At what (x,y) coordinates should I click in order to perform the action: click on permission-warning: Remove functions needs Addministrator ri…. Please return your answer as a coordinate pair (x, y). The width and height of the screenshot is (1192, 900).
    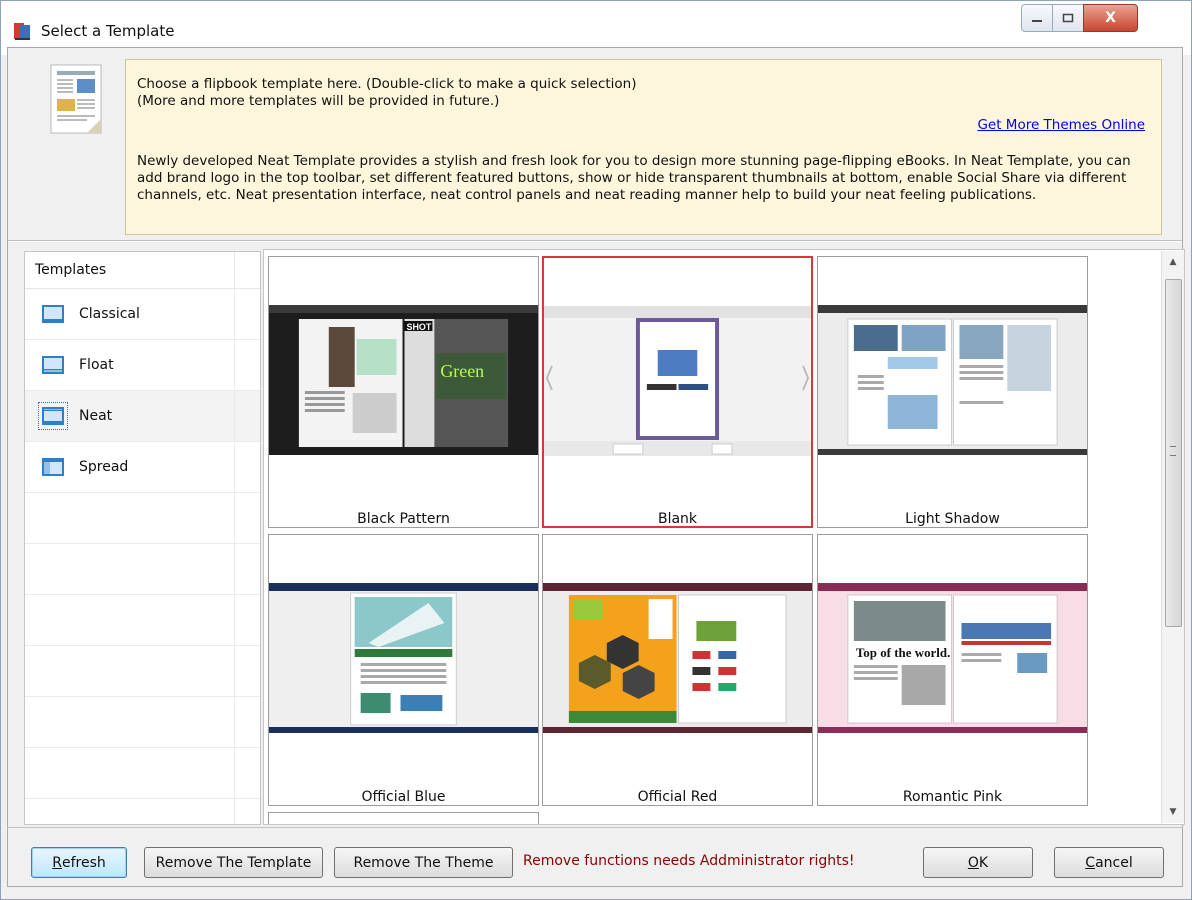
    Looking at the image, I should click on (689, 861).